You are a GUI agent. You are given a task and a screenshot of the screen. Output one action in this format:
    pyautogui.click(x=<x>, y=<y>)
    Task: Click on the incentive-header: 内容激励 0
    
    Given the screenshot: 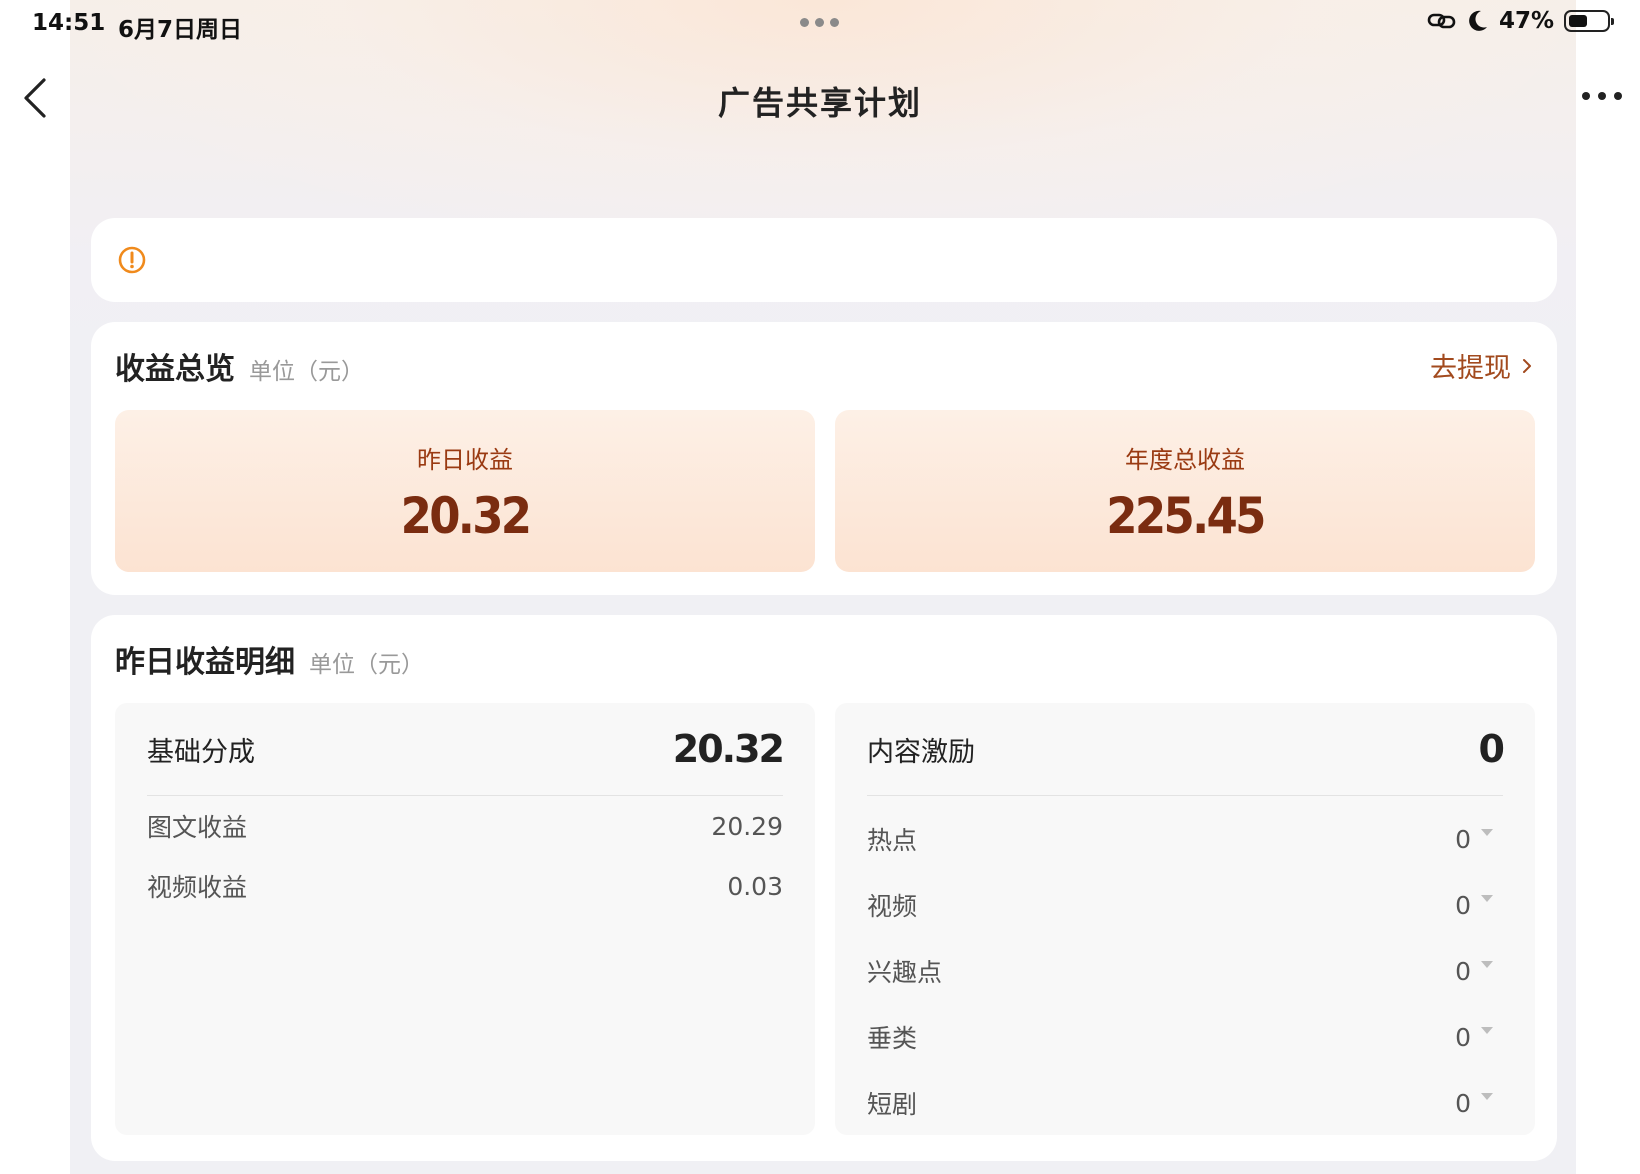 What is the action you would take?
    pyautogui.click(x=1186, y=749)
    